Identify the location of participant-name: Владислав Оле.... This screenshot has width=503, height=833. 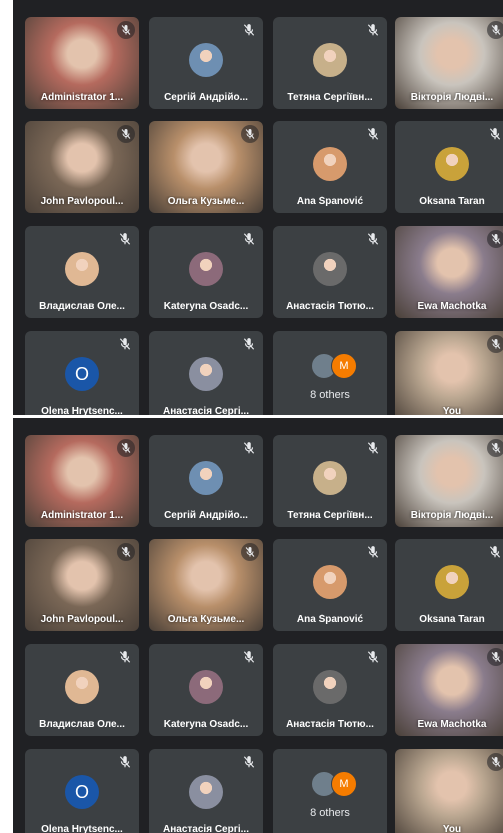
(82, 306).